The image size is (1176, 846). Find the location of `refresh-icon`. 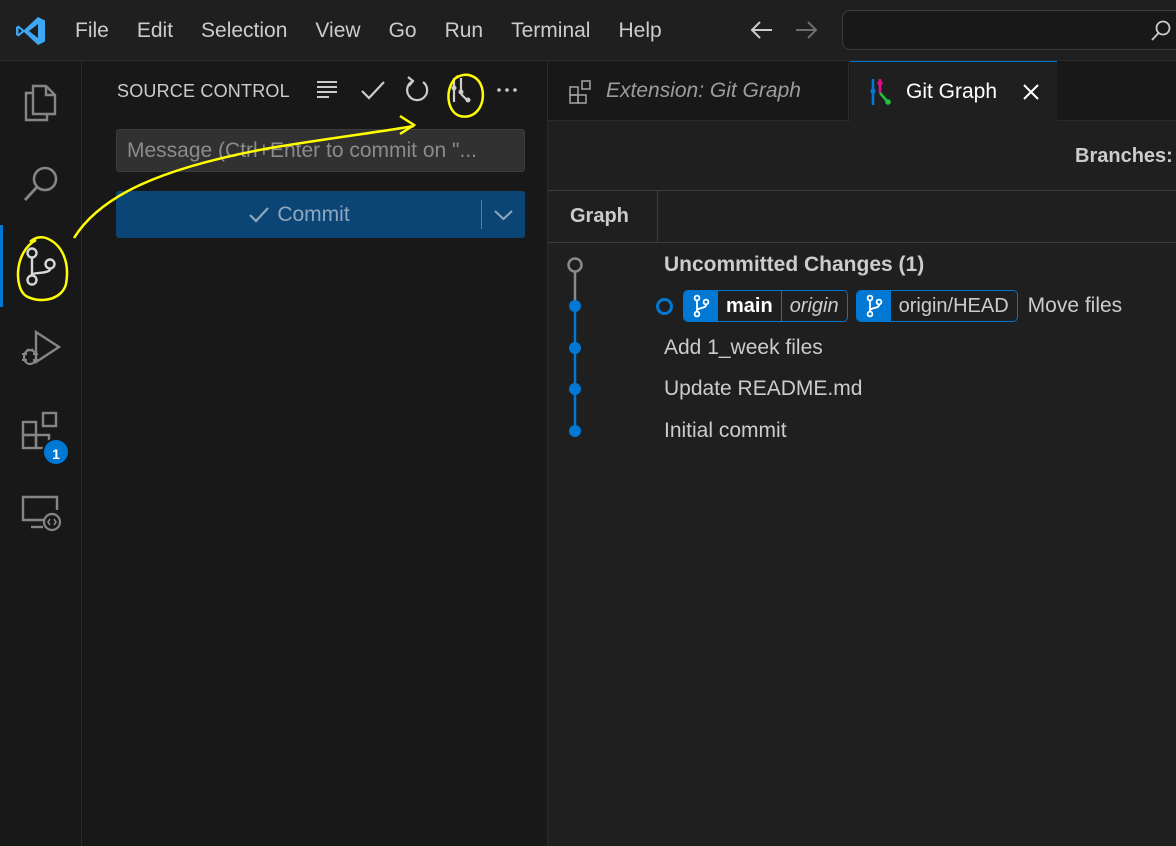

refresh-icon is located at coordinates (417, 89).